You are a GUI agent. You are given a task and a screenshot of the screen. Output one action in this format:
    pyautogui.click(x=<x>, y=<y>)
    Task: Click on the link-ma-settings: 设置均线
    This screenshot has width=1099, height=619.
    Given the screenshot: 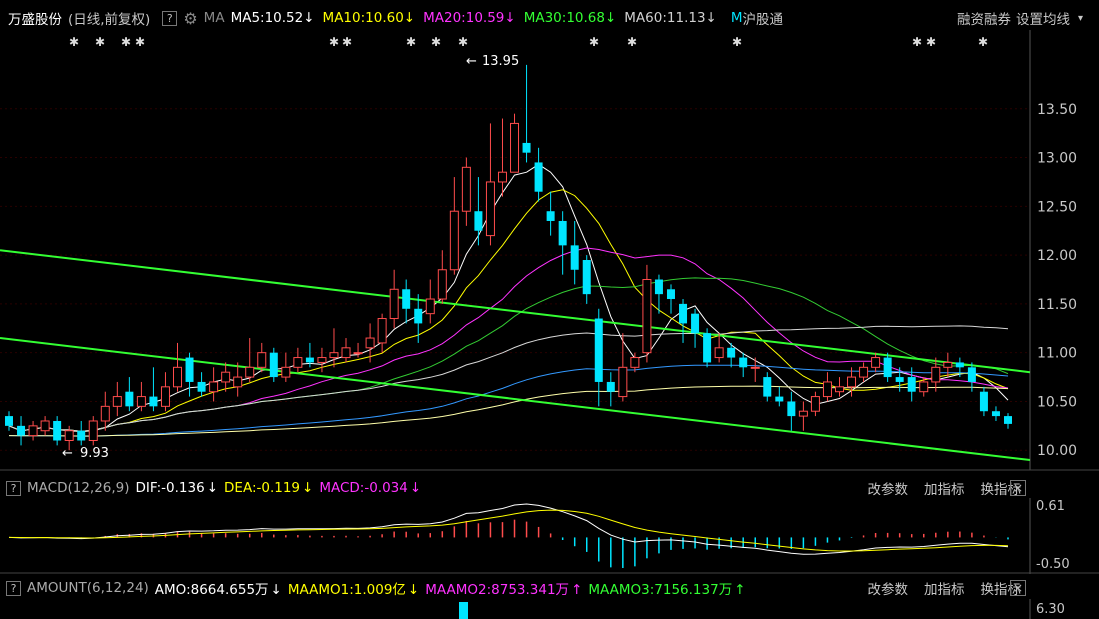 What is the action you would take?
    pyautogui.click(x=1043, y=18)
    